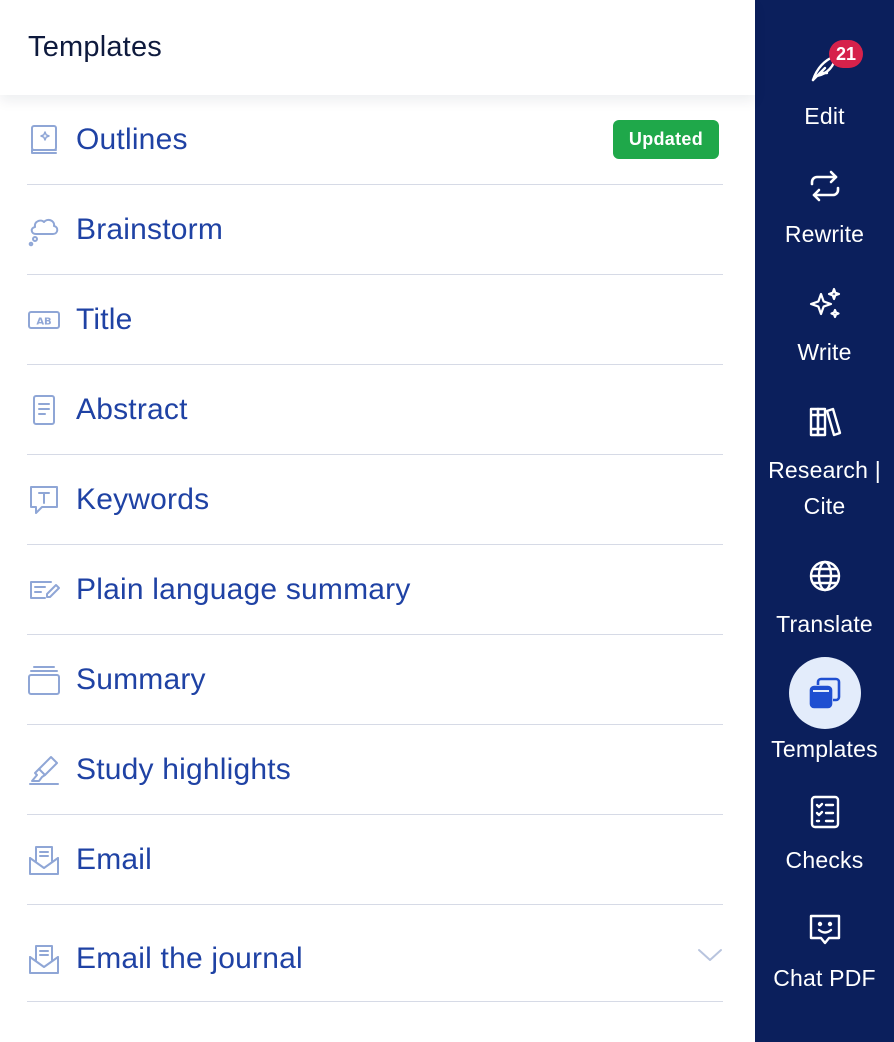 Image resolution: width=894 pixels, height=1042 pixels. I want to click on template-item-label: Summary, so click(141, 679).